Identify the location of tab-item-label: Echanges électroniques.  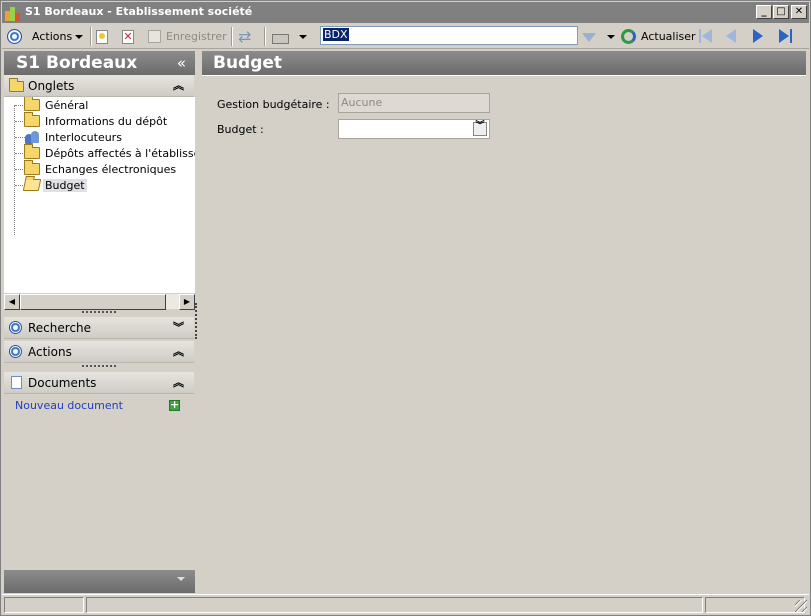
(111, 169).